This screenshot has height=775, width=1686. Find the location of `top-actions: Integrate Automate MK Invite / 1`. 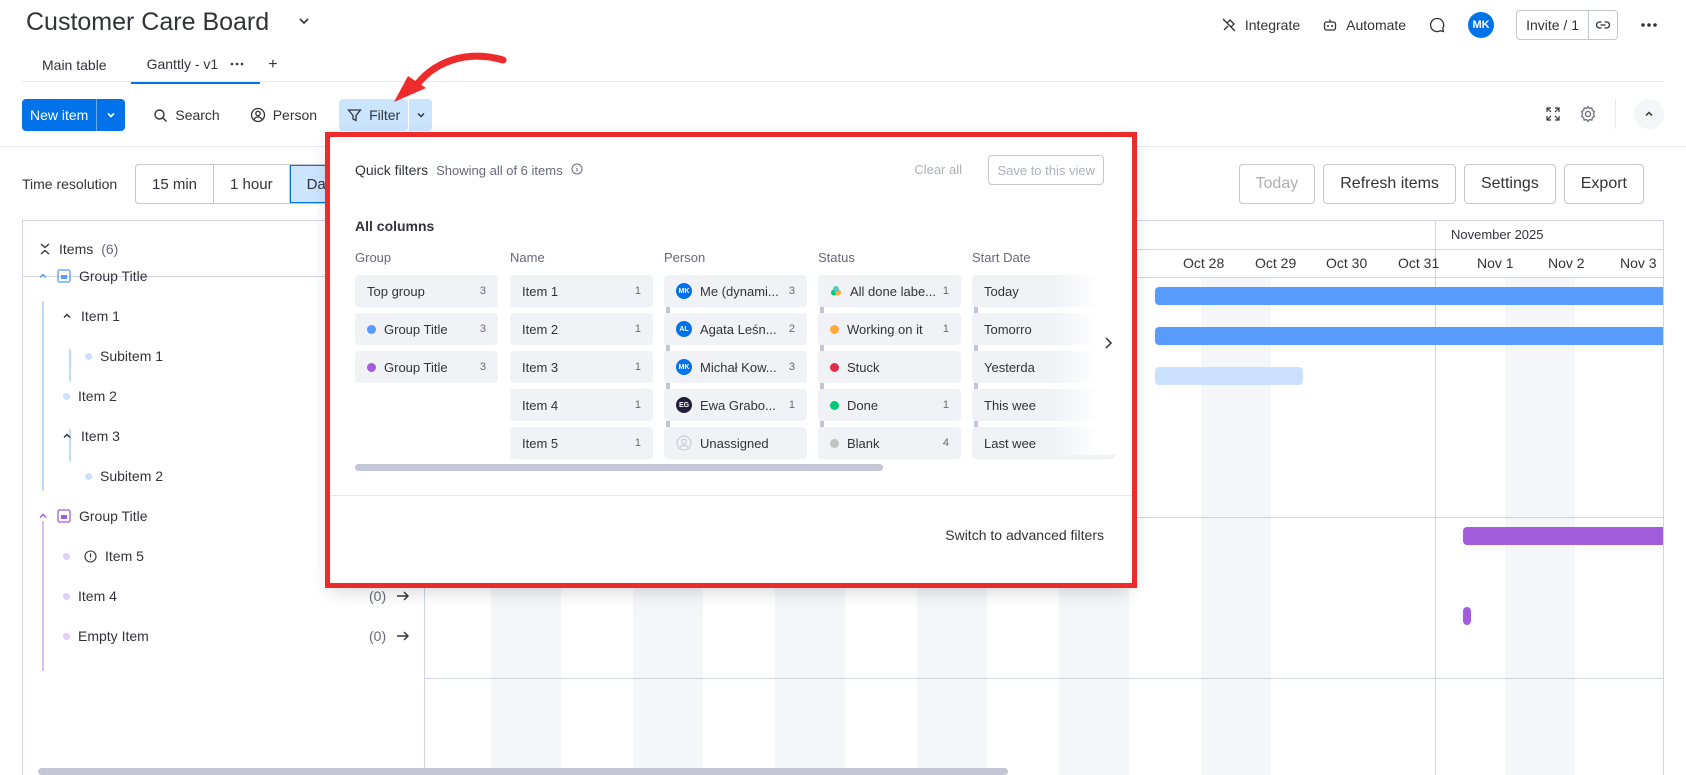

top-actions: Integrate Automate MK Invite / 1 is located at coordinates (1439, 25).